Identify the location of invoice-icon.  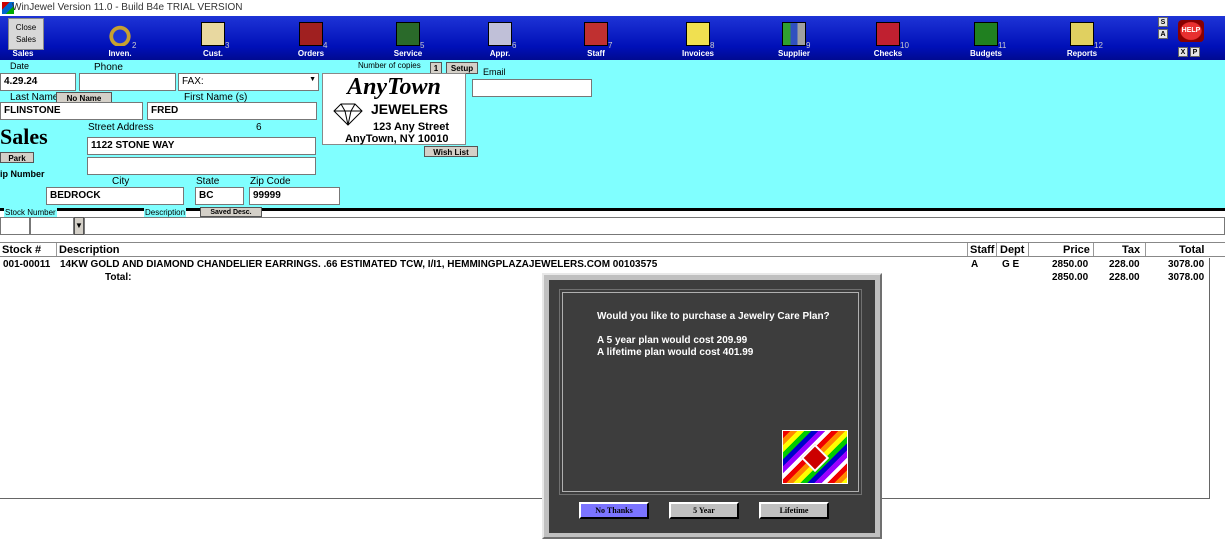
(698, 34).